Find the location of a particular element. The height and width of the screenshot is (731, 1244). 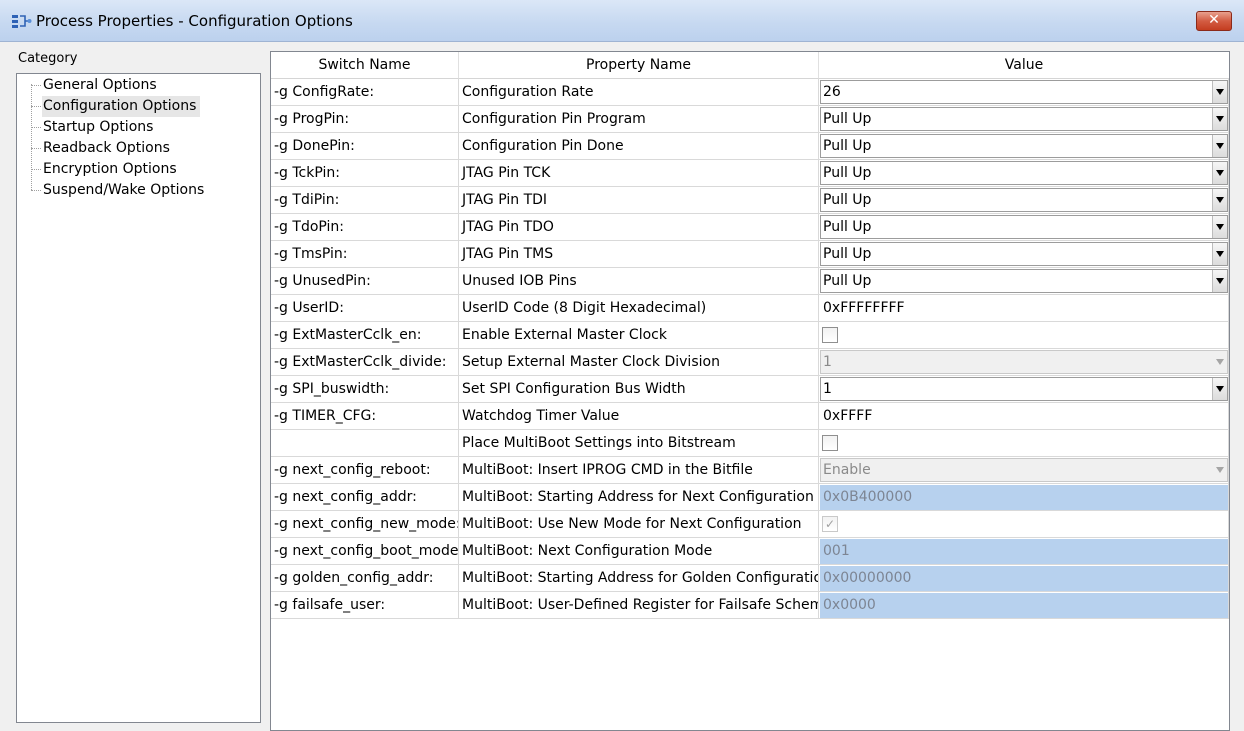

property-name-cell: Enable External Master Clock is located at coordinates (639, 335).